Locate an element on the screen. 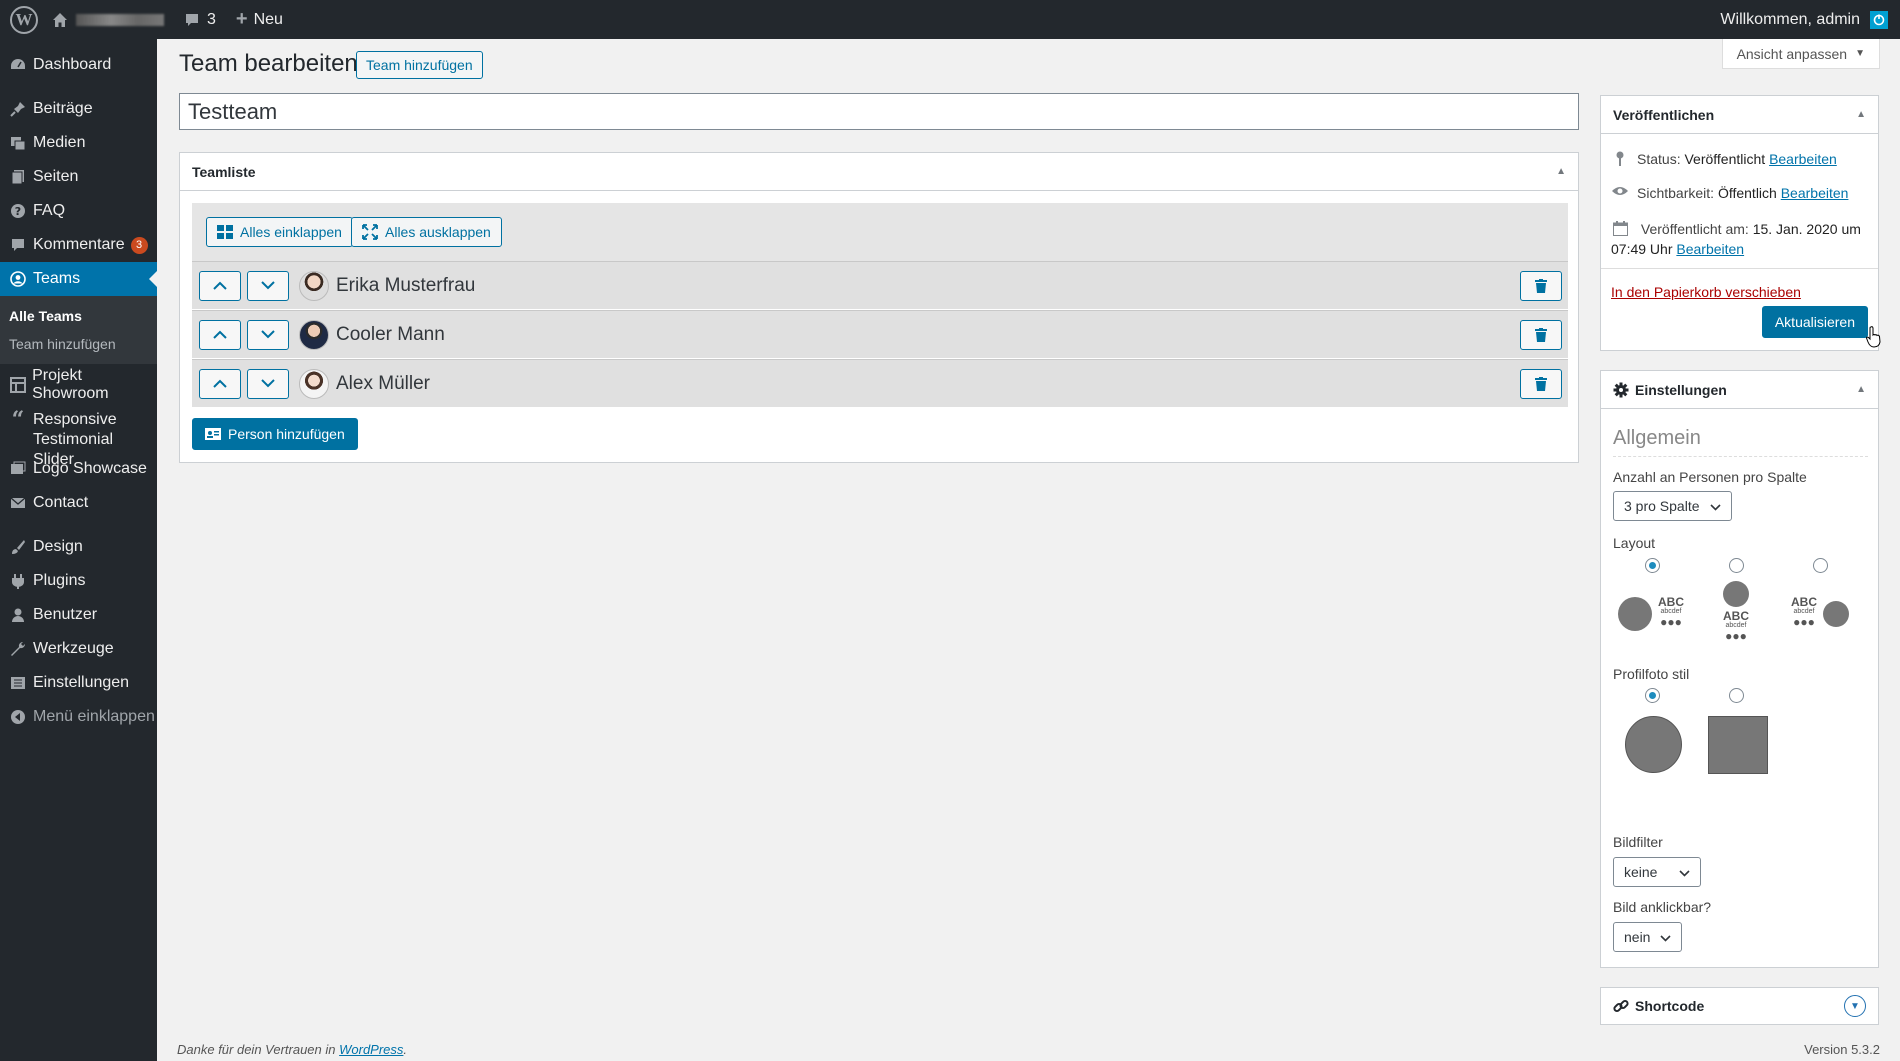  edit-date-link: Bearbeiten is located at coordinates (1710, 249).